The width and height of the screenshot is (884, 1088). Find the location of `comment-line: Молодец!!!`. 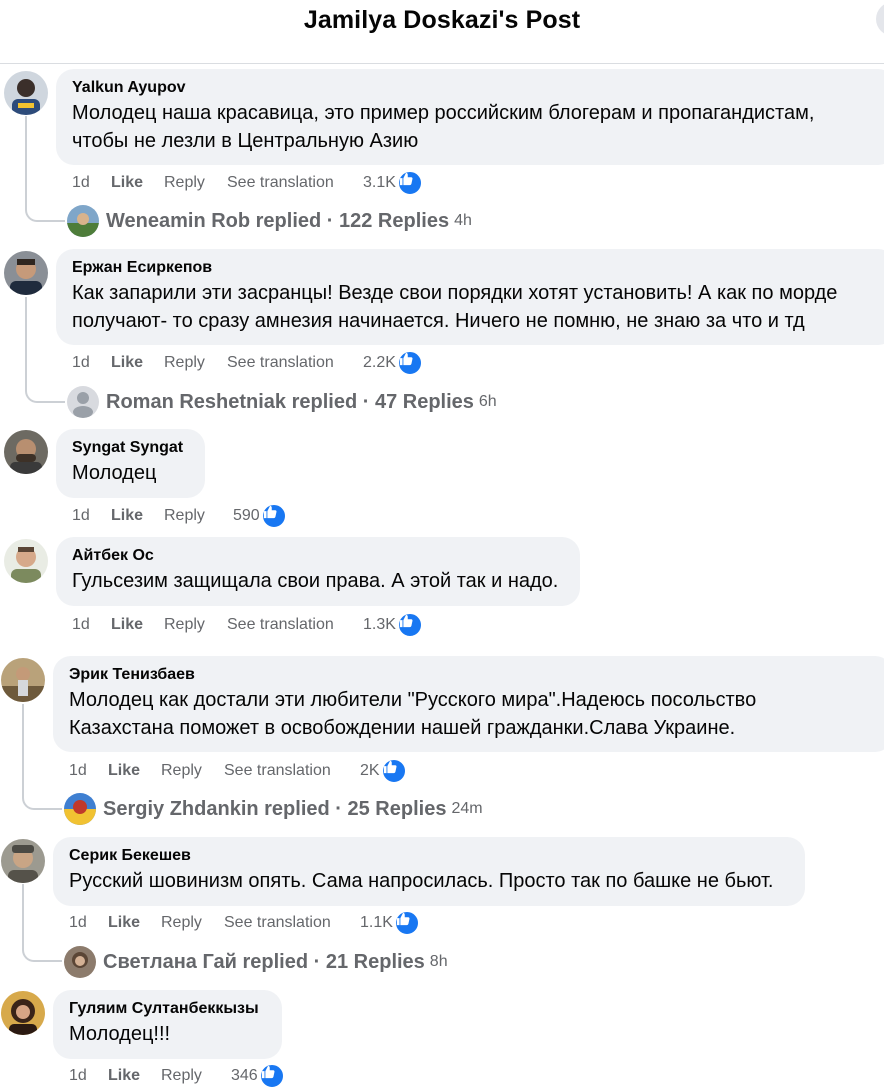

comment-line: Молодец!!! is located at coordinates (120, 1034).